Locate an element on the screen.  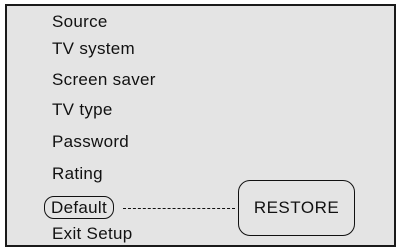
menu-item-tv-type: TV type is located at coordinates (82, 110).